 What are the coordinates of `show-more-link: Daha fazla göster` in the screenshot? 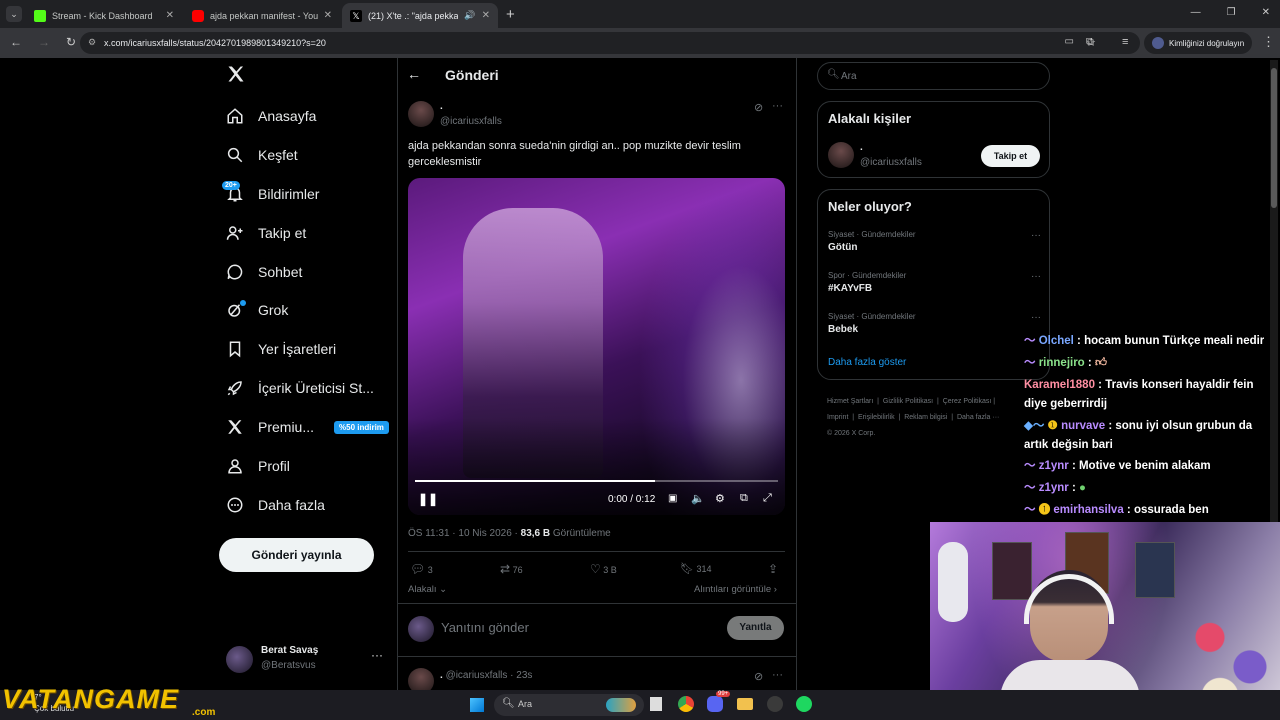 It's located at (867, 362).